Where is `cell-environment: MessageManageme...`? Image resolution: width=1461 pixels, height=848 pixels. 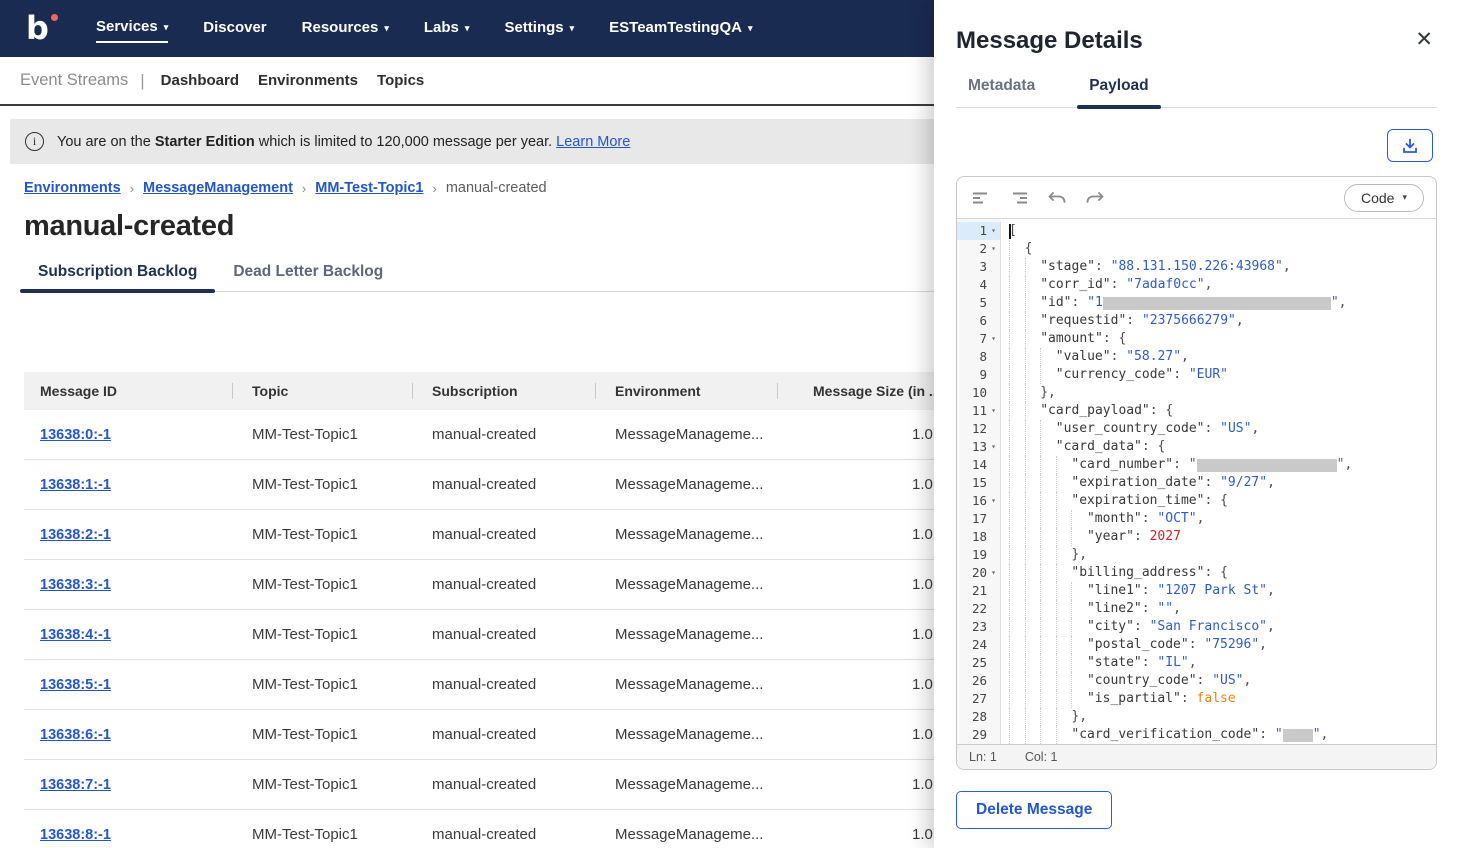 cell-environment: MessageManageme... is located at coordinates (689, 834).